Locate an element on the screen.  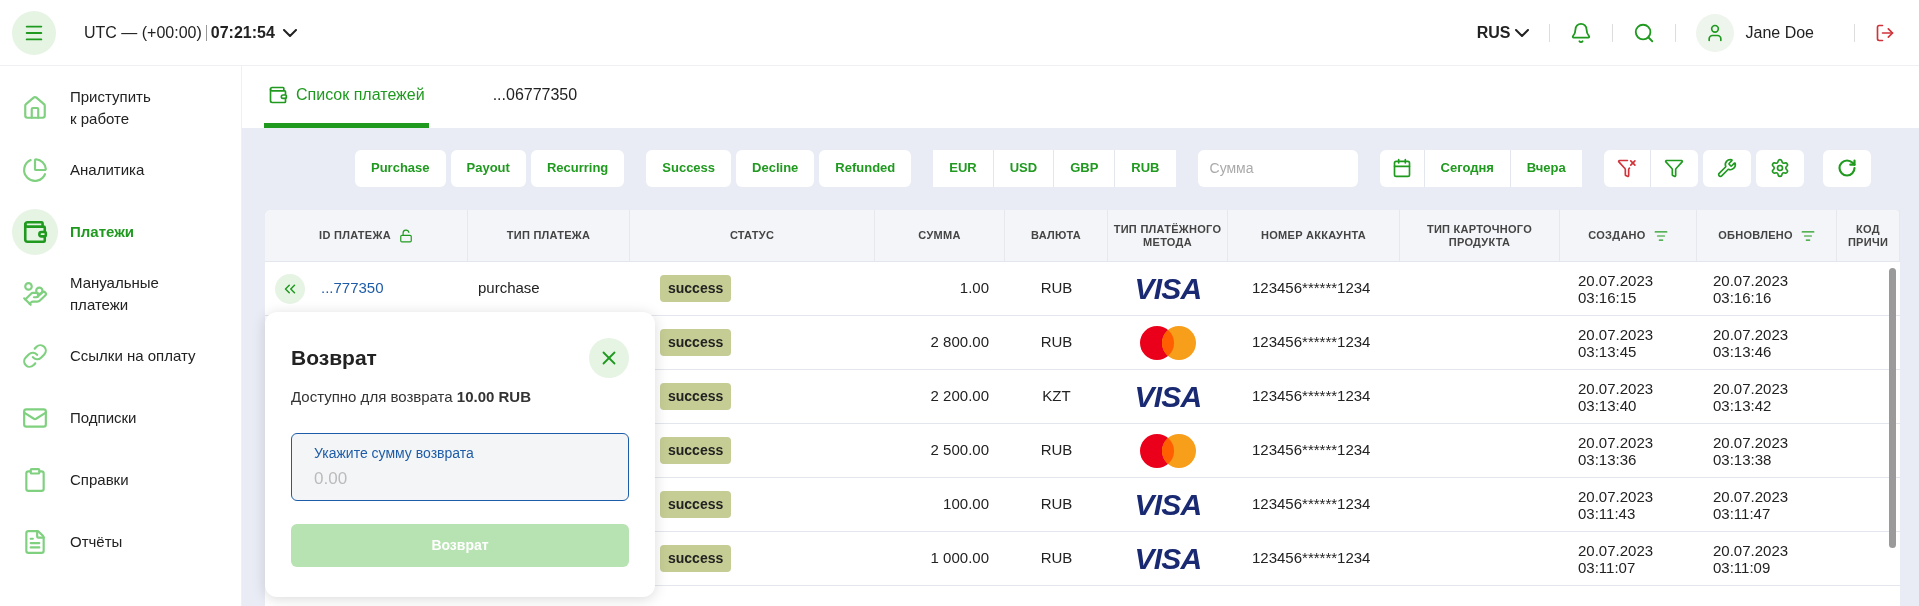
sidebar-item: Отчёты is located at coordinates (120, 541).